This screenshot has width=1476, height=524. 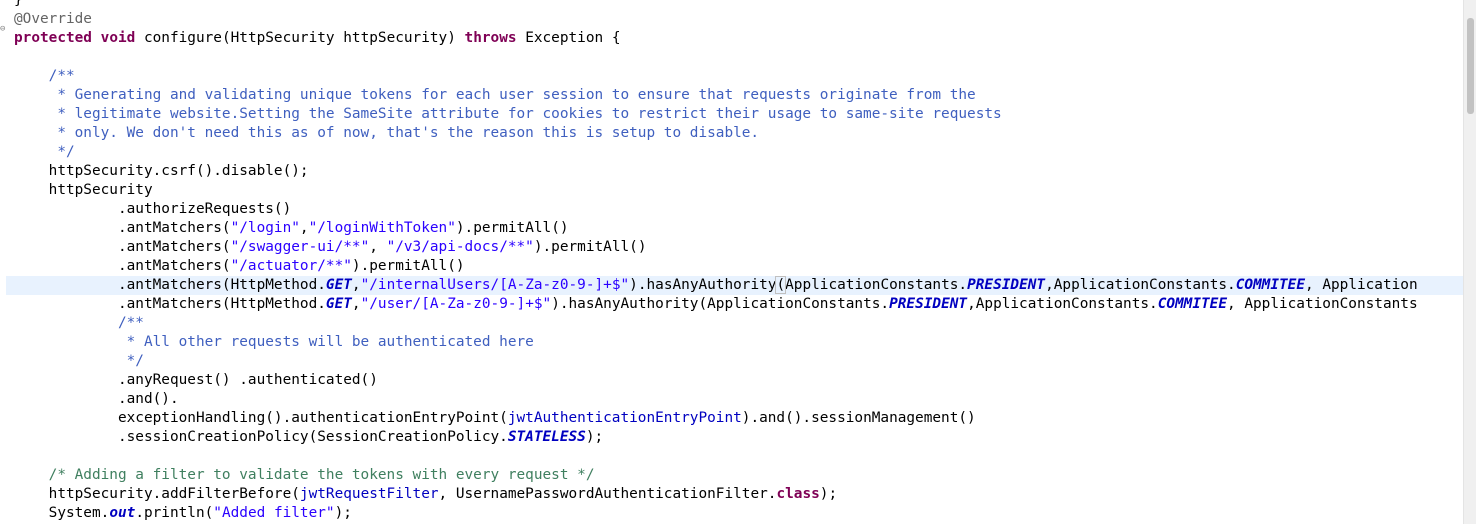 What do you see at coordinates (798, 494) in the screenshot?
I see `code-token: class` at bounding box center [798, 494].